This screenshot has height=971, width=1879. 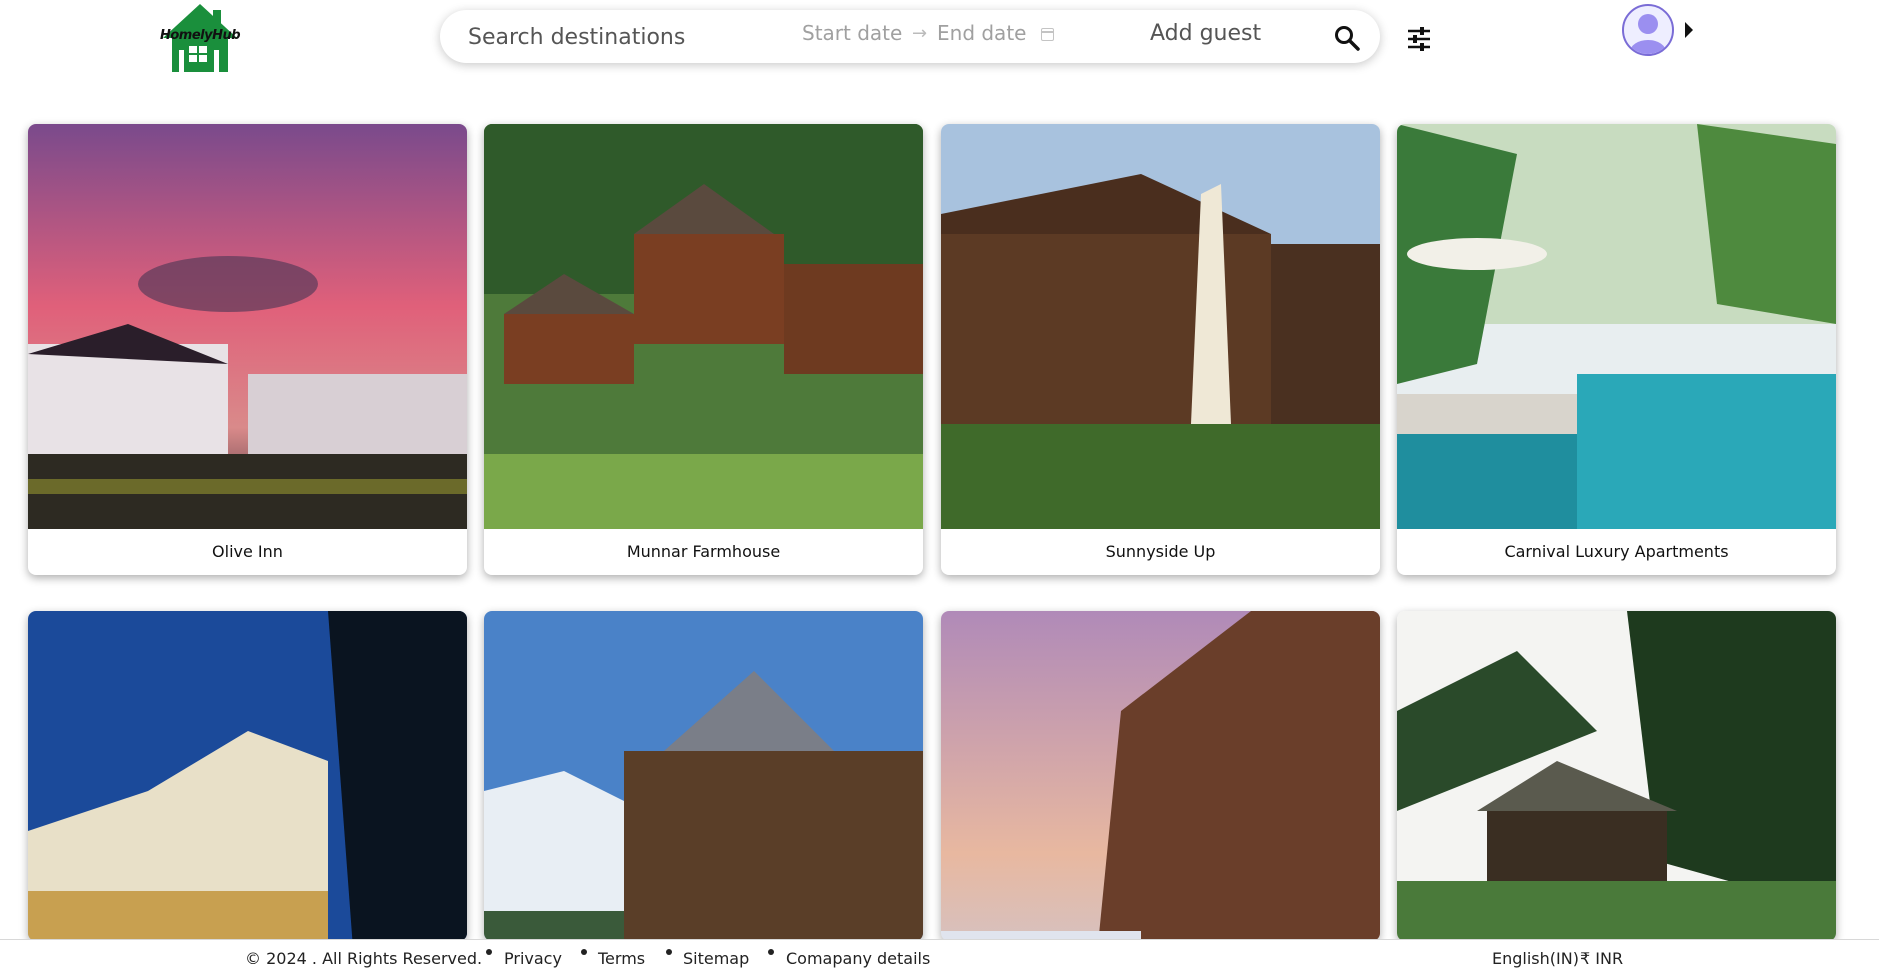 What do you see at coordinates (364, 958) in the screenshot?
I see `copyright-text: © 2024 . All Rights Reserved.` at bounding box center [364, 958].